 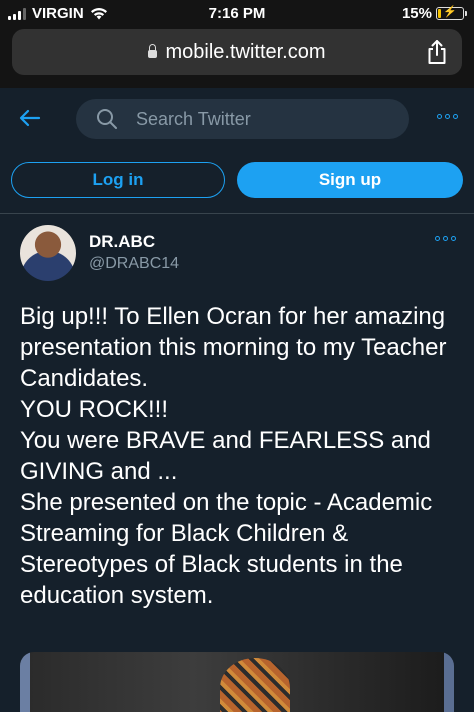 What do you see at coordinates (48, 253) in the screenshot?
I see `avatar` at bounding box center [48, 253].